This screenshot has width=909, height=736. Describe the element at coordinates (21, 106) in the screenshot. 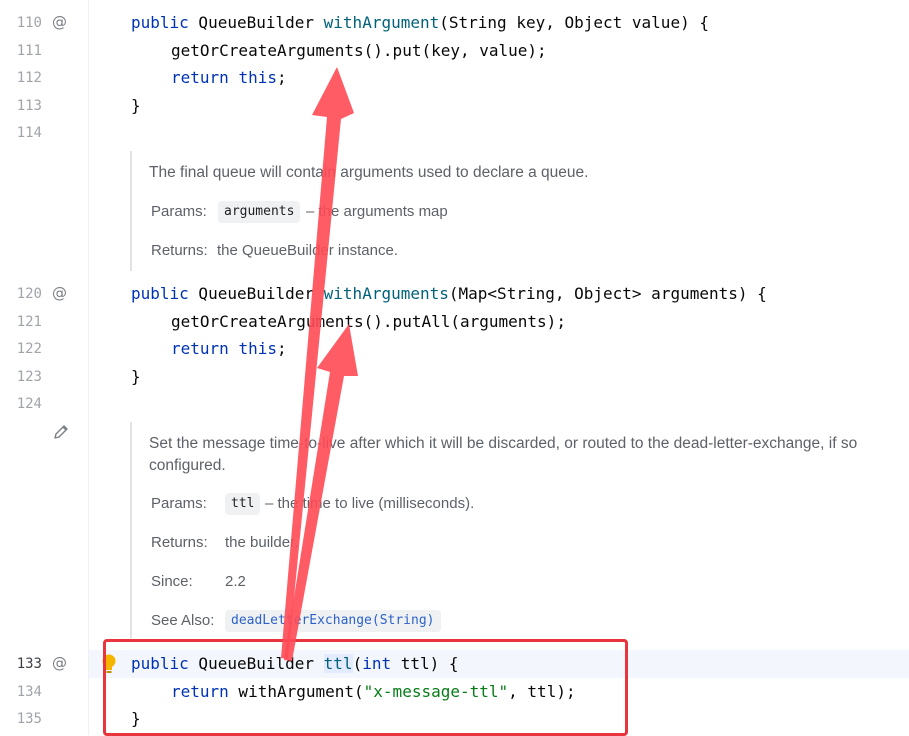

I see `line-number: 113` at that location.